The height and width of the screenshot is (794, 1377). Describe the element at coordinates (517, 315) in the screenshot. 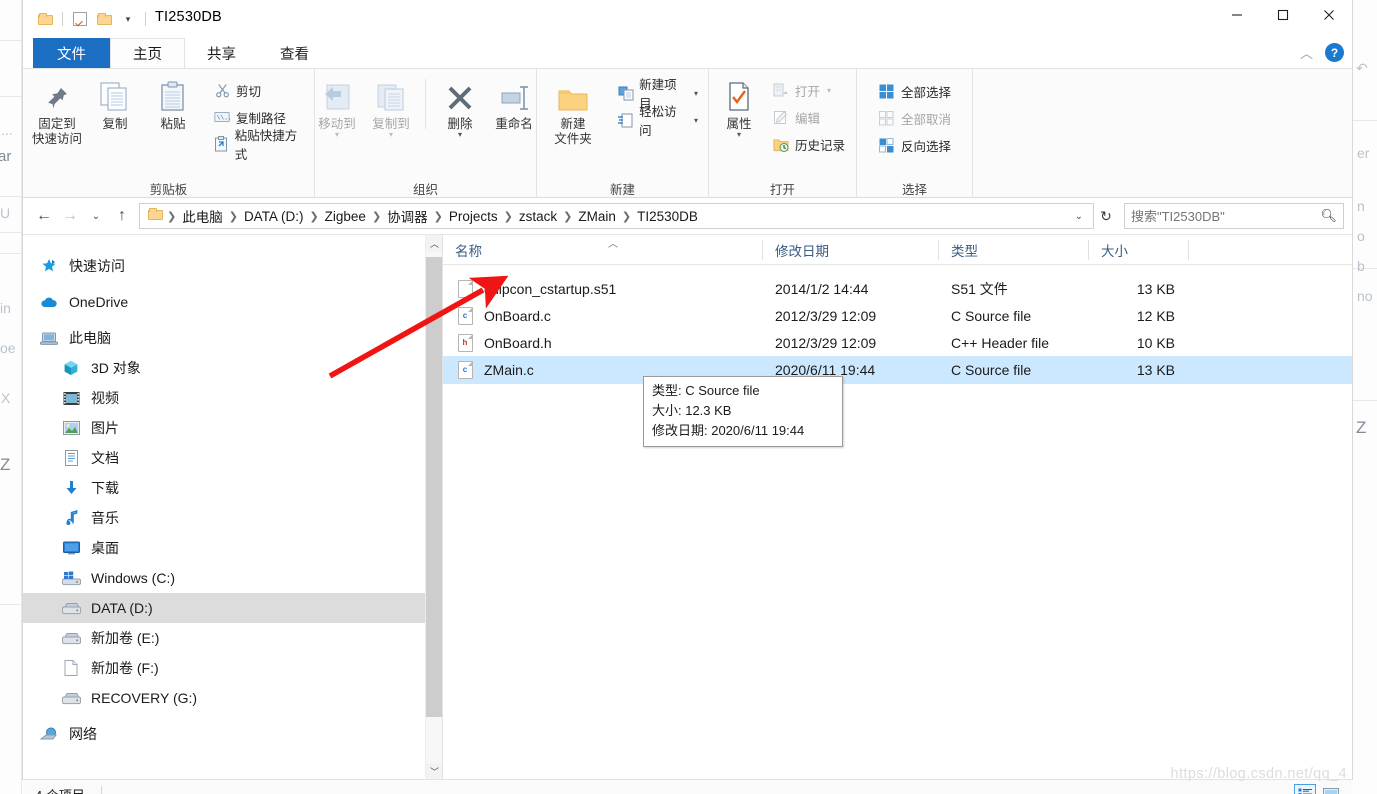

I see `file-name: OnBoard.c` at that location.